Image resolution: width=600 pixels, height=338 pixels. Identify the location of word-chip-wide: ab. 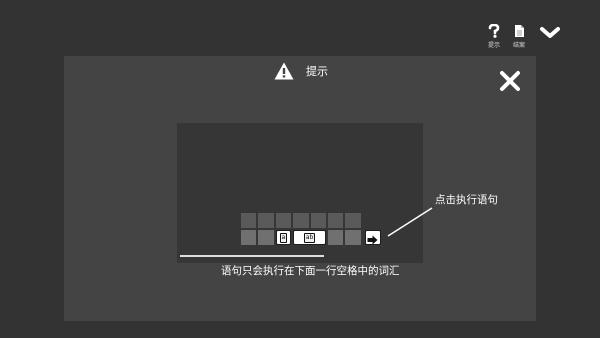
(309, 237).